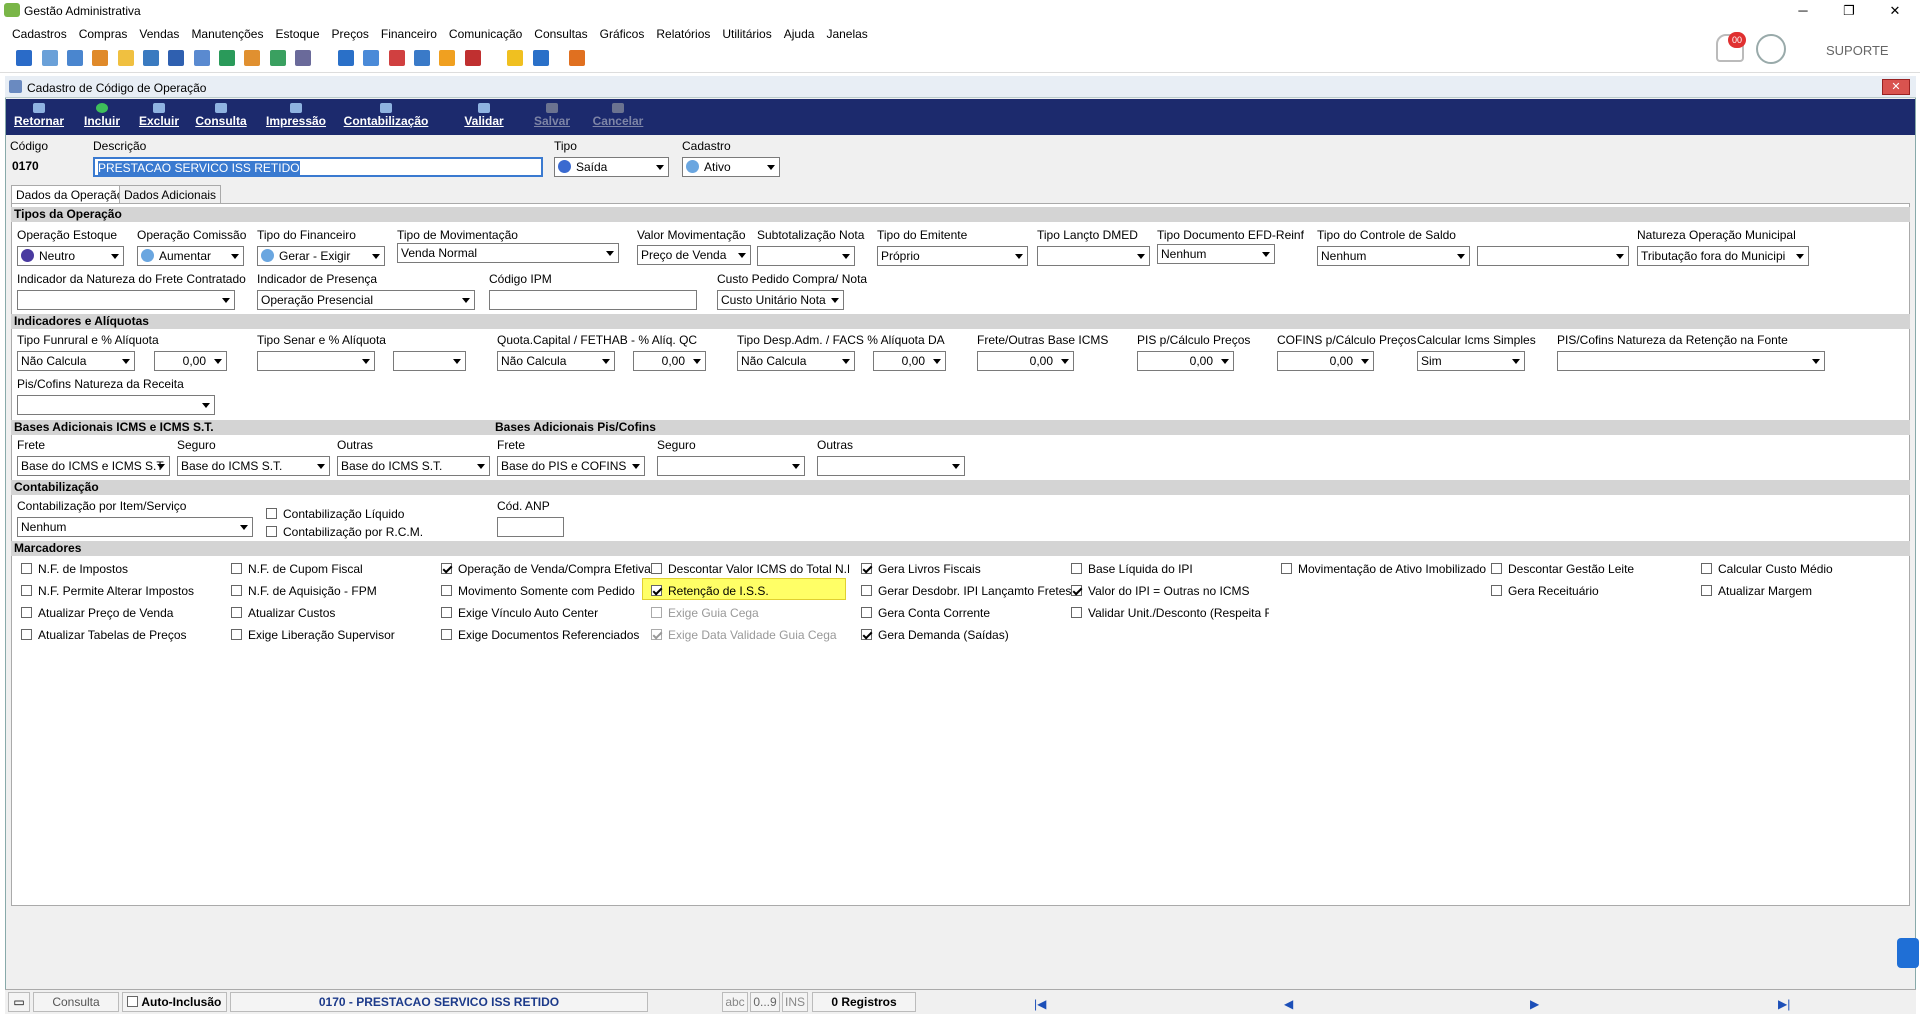  I want to click on menu-vendas: Vendas, so click(159, 34).